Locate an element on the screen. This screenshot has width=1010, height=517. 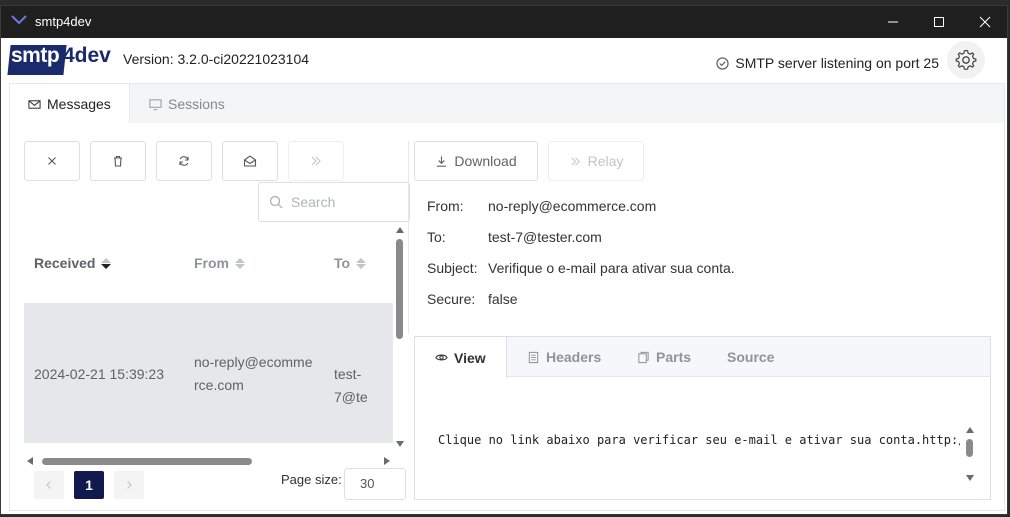
message-view-tabs: View Headers Parts Source is located at coordinates (702, 357).